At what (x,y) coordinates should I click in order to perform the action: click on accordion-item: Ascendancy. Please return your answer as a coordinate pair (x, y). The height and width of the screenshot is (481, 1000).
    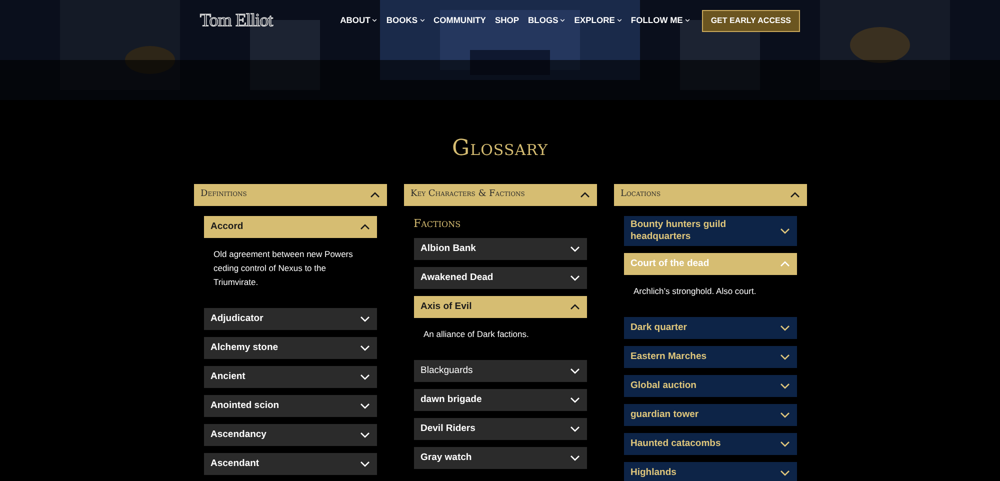
    Looking at the image, I should click on (290, 435).